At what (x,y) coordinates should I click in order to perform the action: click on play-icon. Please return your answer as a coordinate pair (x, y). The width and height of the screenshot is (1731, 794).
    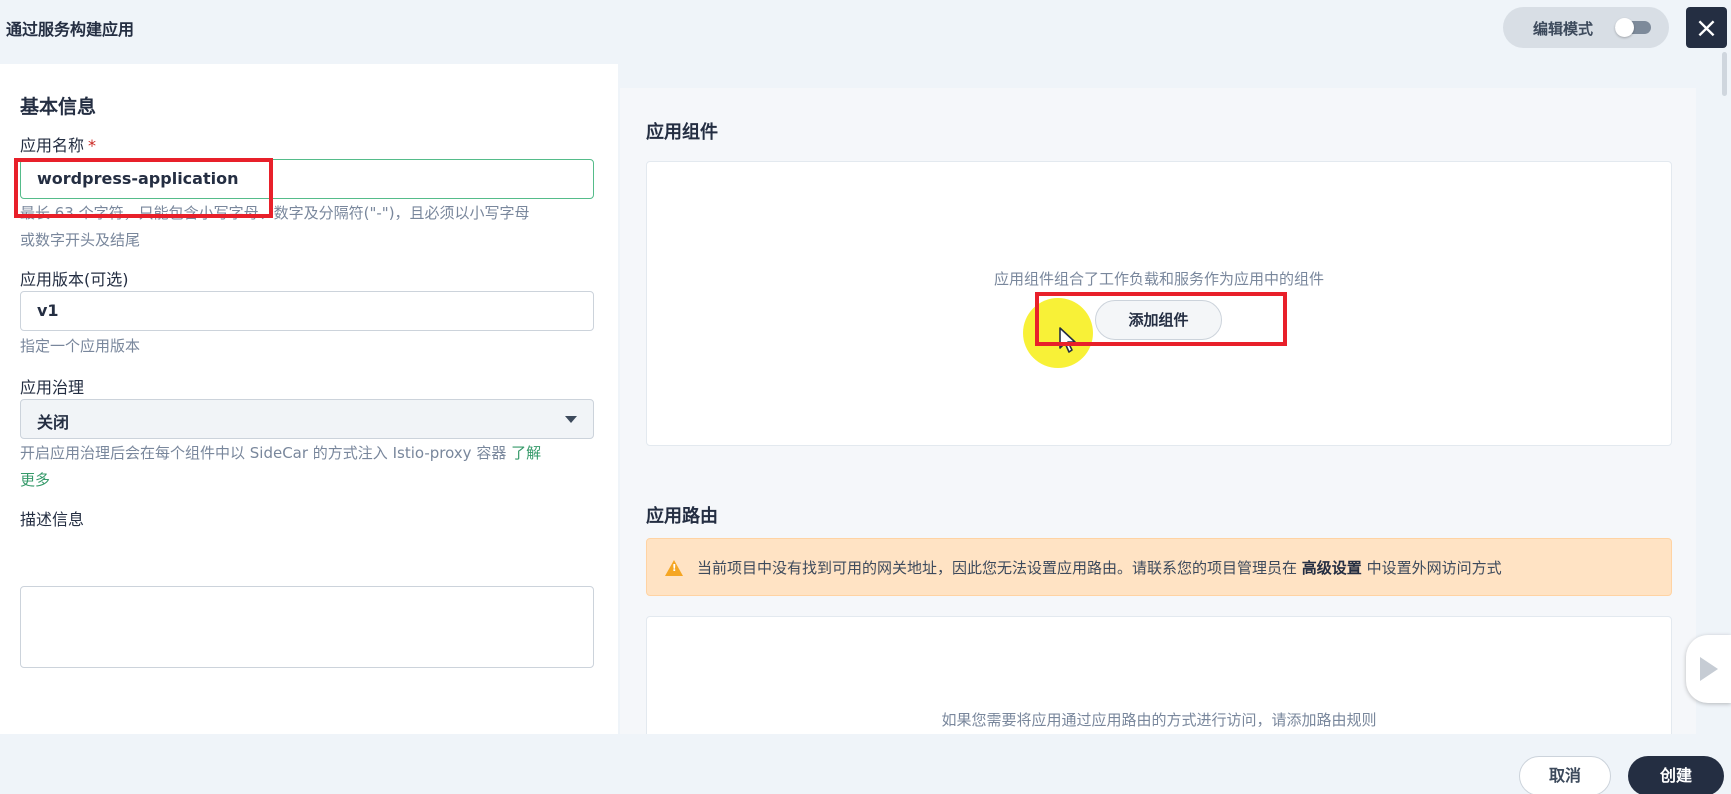
    Looking at the image, I should click on (1709, 669).